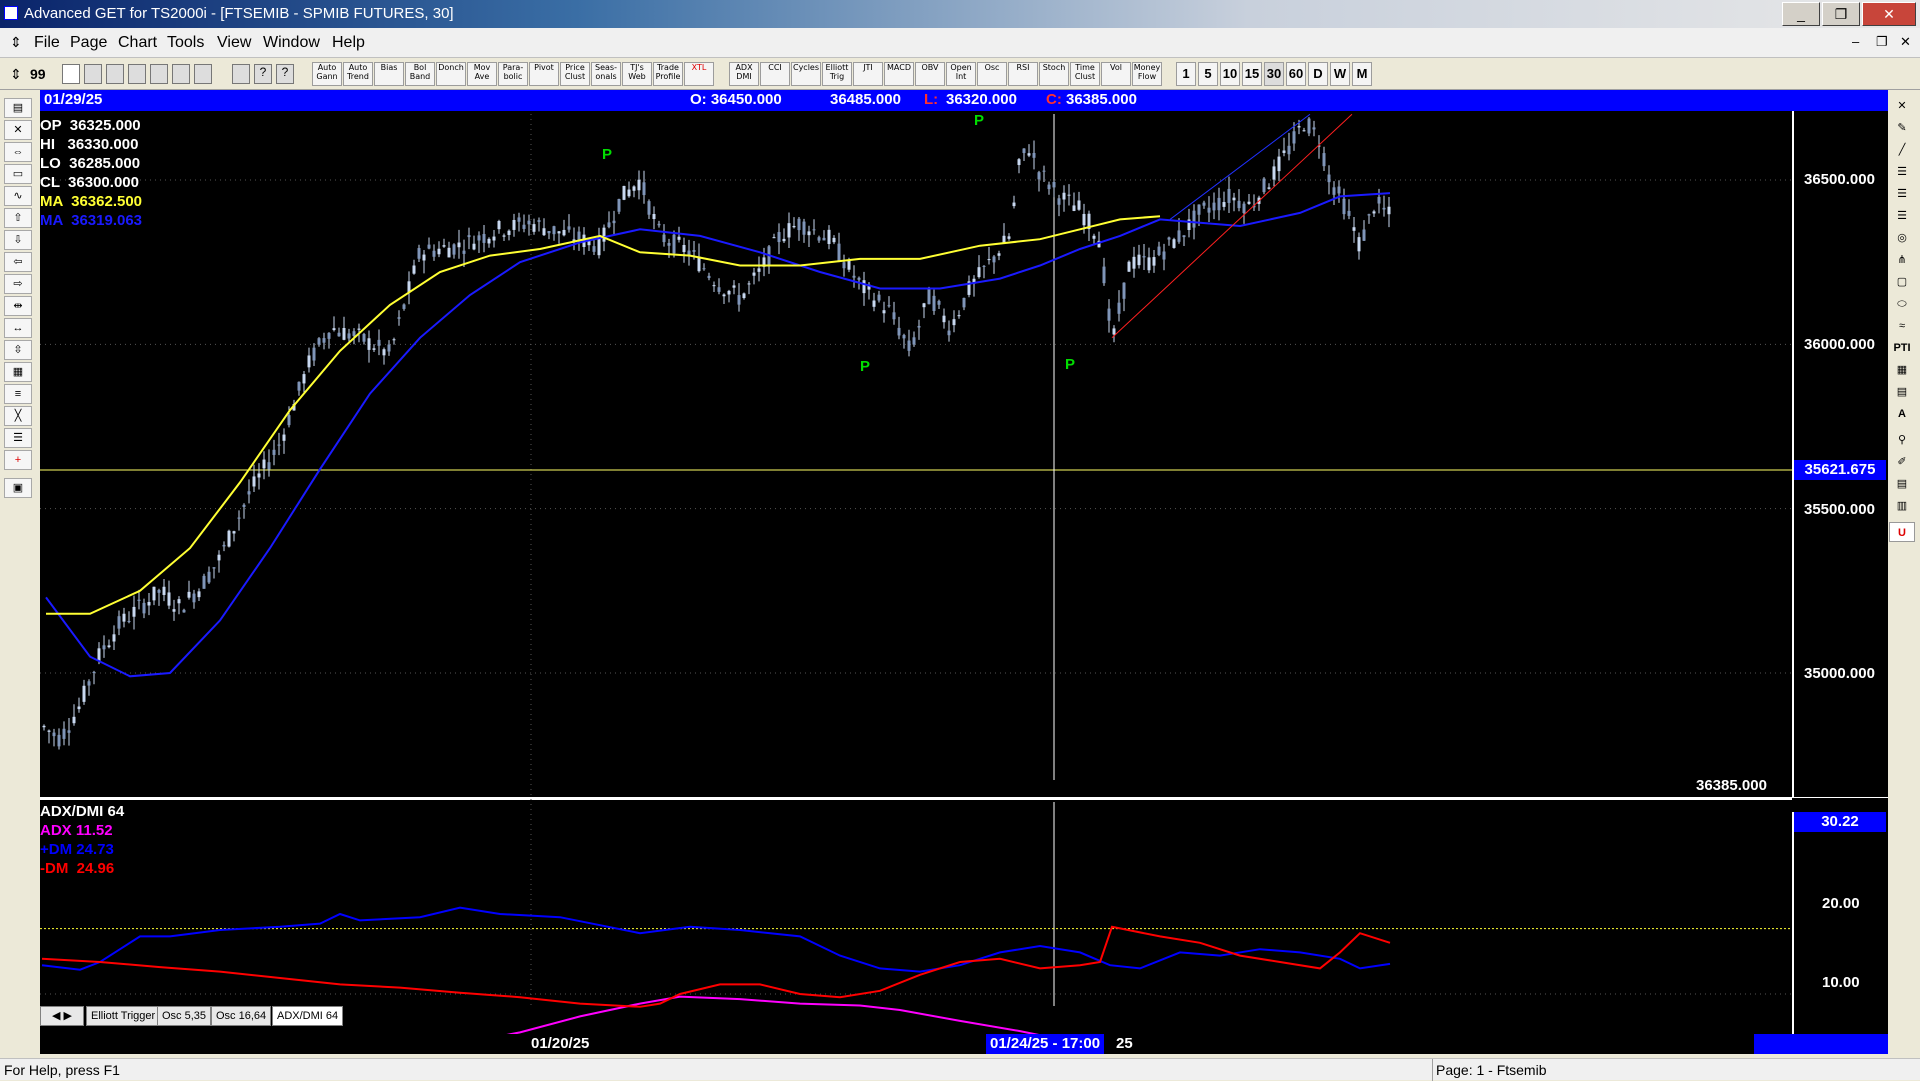  I want to click on study-icon: ▭, so click(18, 174).